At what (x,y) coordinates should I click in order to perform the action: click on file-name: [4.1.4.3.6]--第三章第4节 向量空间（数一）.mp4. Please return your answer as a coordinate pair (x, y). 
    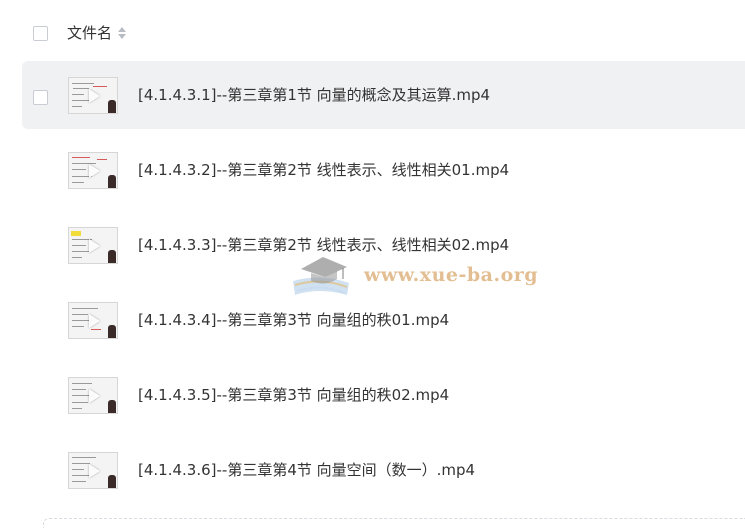
    Looking at the image, I should click on (306, 470).